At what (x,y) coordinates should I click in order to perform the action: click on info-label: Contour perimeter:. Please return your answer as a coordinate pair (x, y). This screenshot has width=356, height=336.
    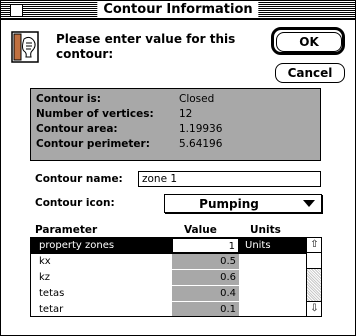
    Looking at the image, I should click on (93, 144).